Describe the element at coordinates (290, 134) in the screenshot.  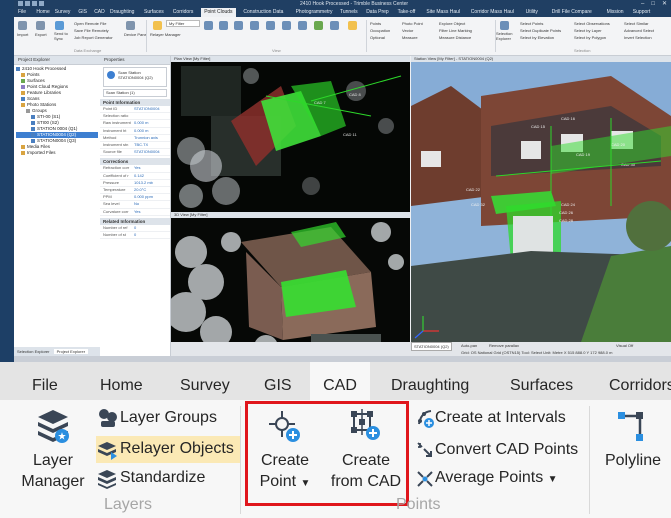
I see `plan-view: Plan View [My Filter] CAD 7 CAD 8 CAD 11` at that location.